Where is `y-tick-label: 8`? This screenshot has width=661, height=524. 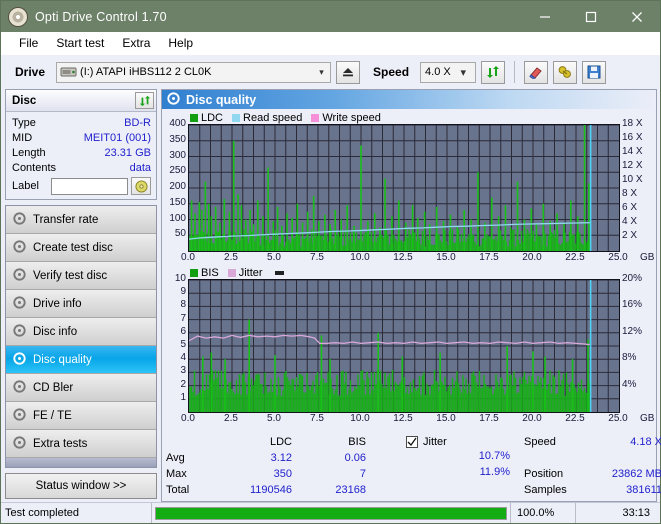 y-tick-label: 8 is located at coordinates (183, 305).